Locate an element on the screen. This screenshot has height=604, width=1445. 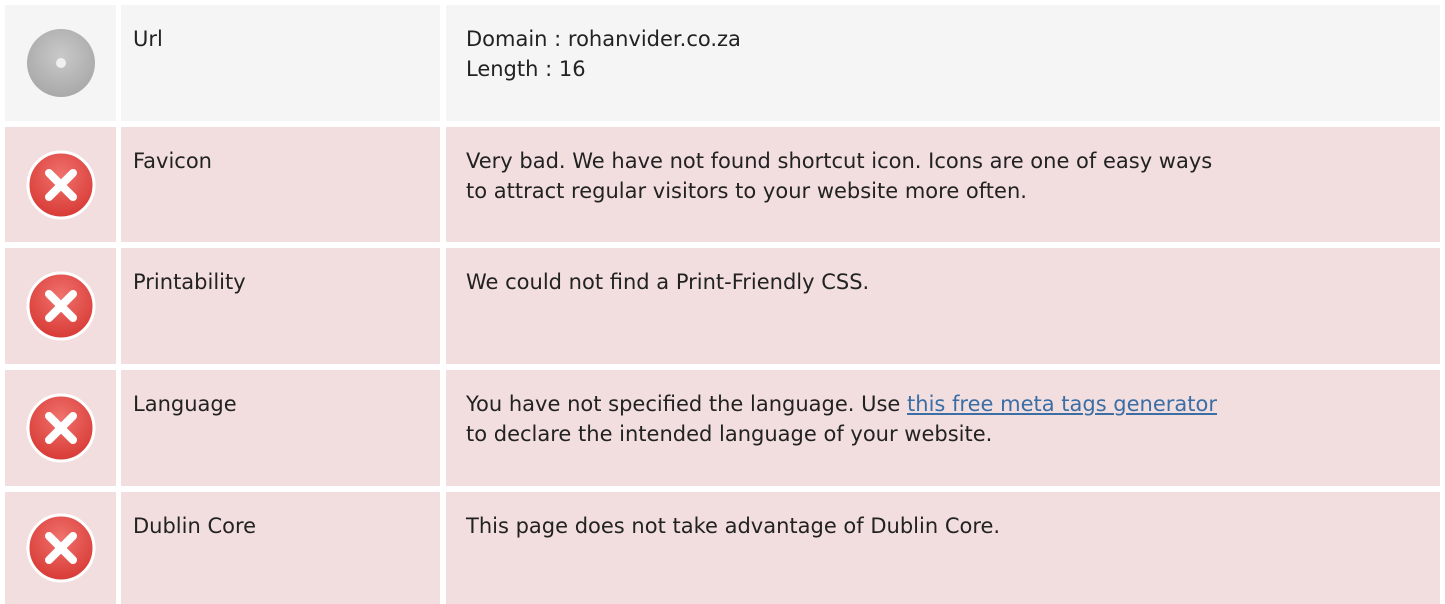
row-label: Printability is located at coordinates (280, 306).